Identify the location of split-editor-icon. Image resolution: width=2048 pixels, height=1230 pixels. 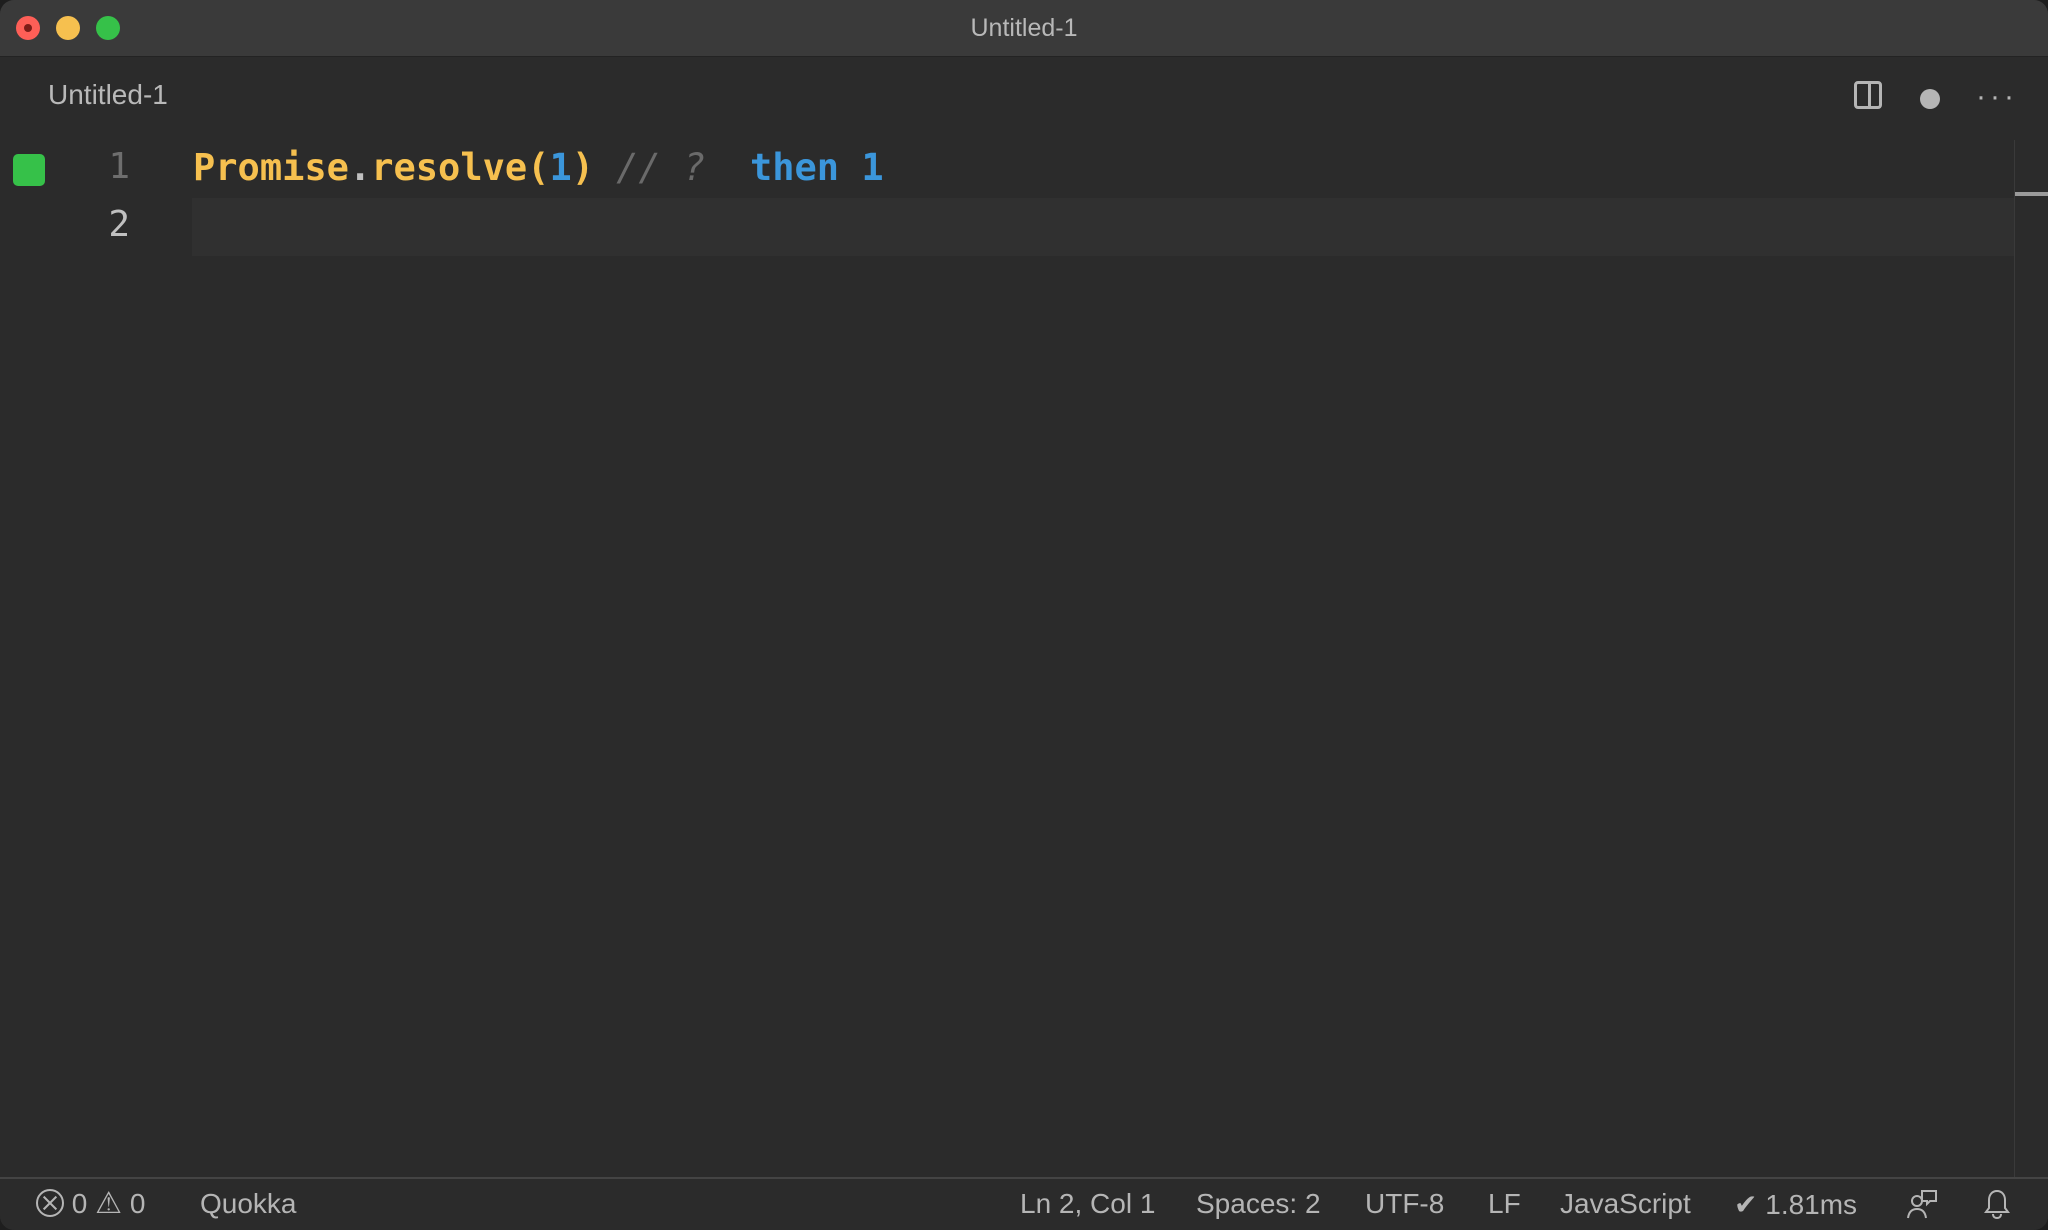
(1868, 95).